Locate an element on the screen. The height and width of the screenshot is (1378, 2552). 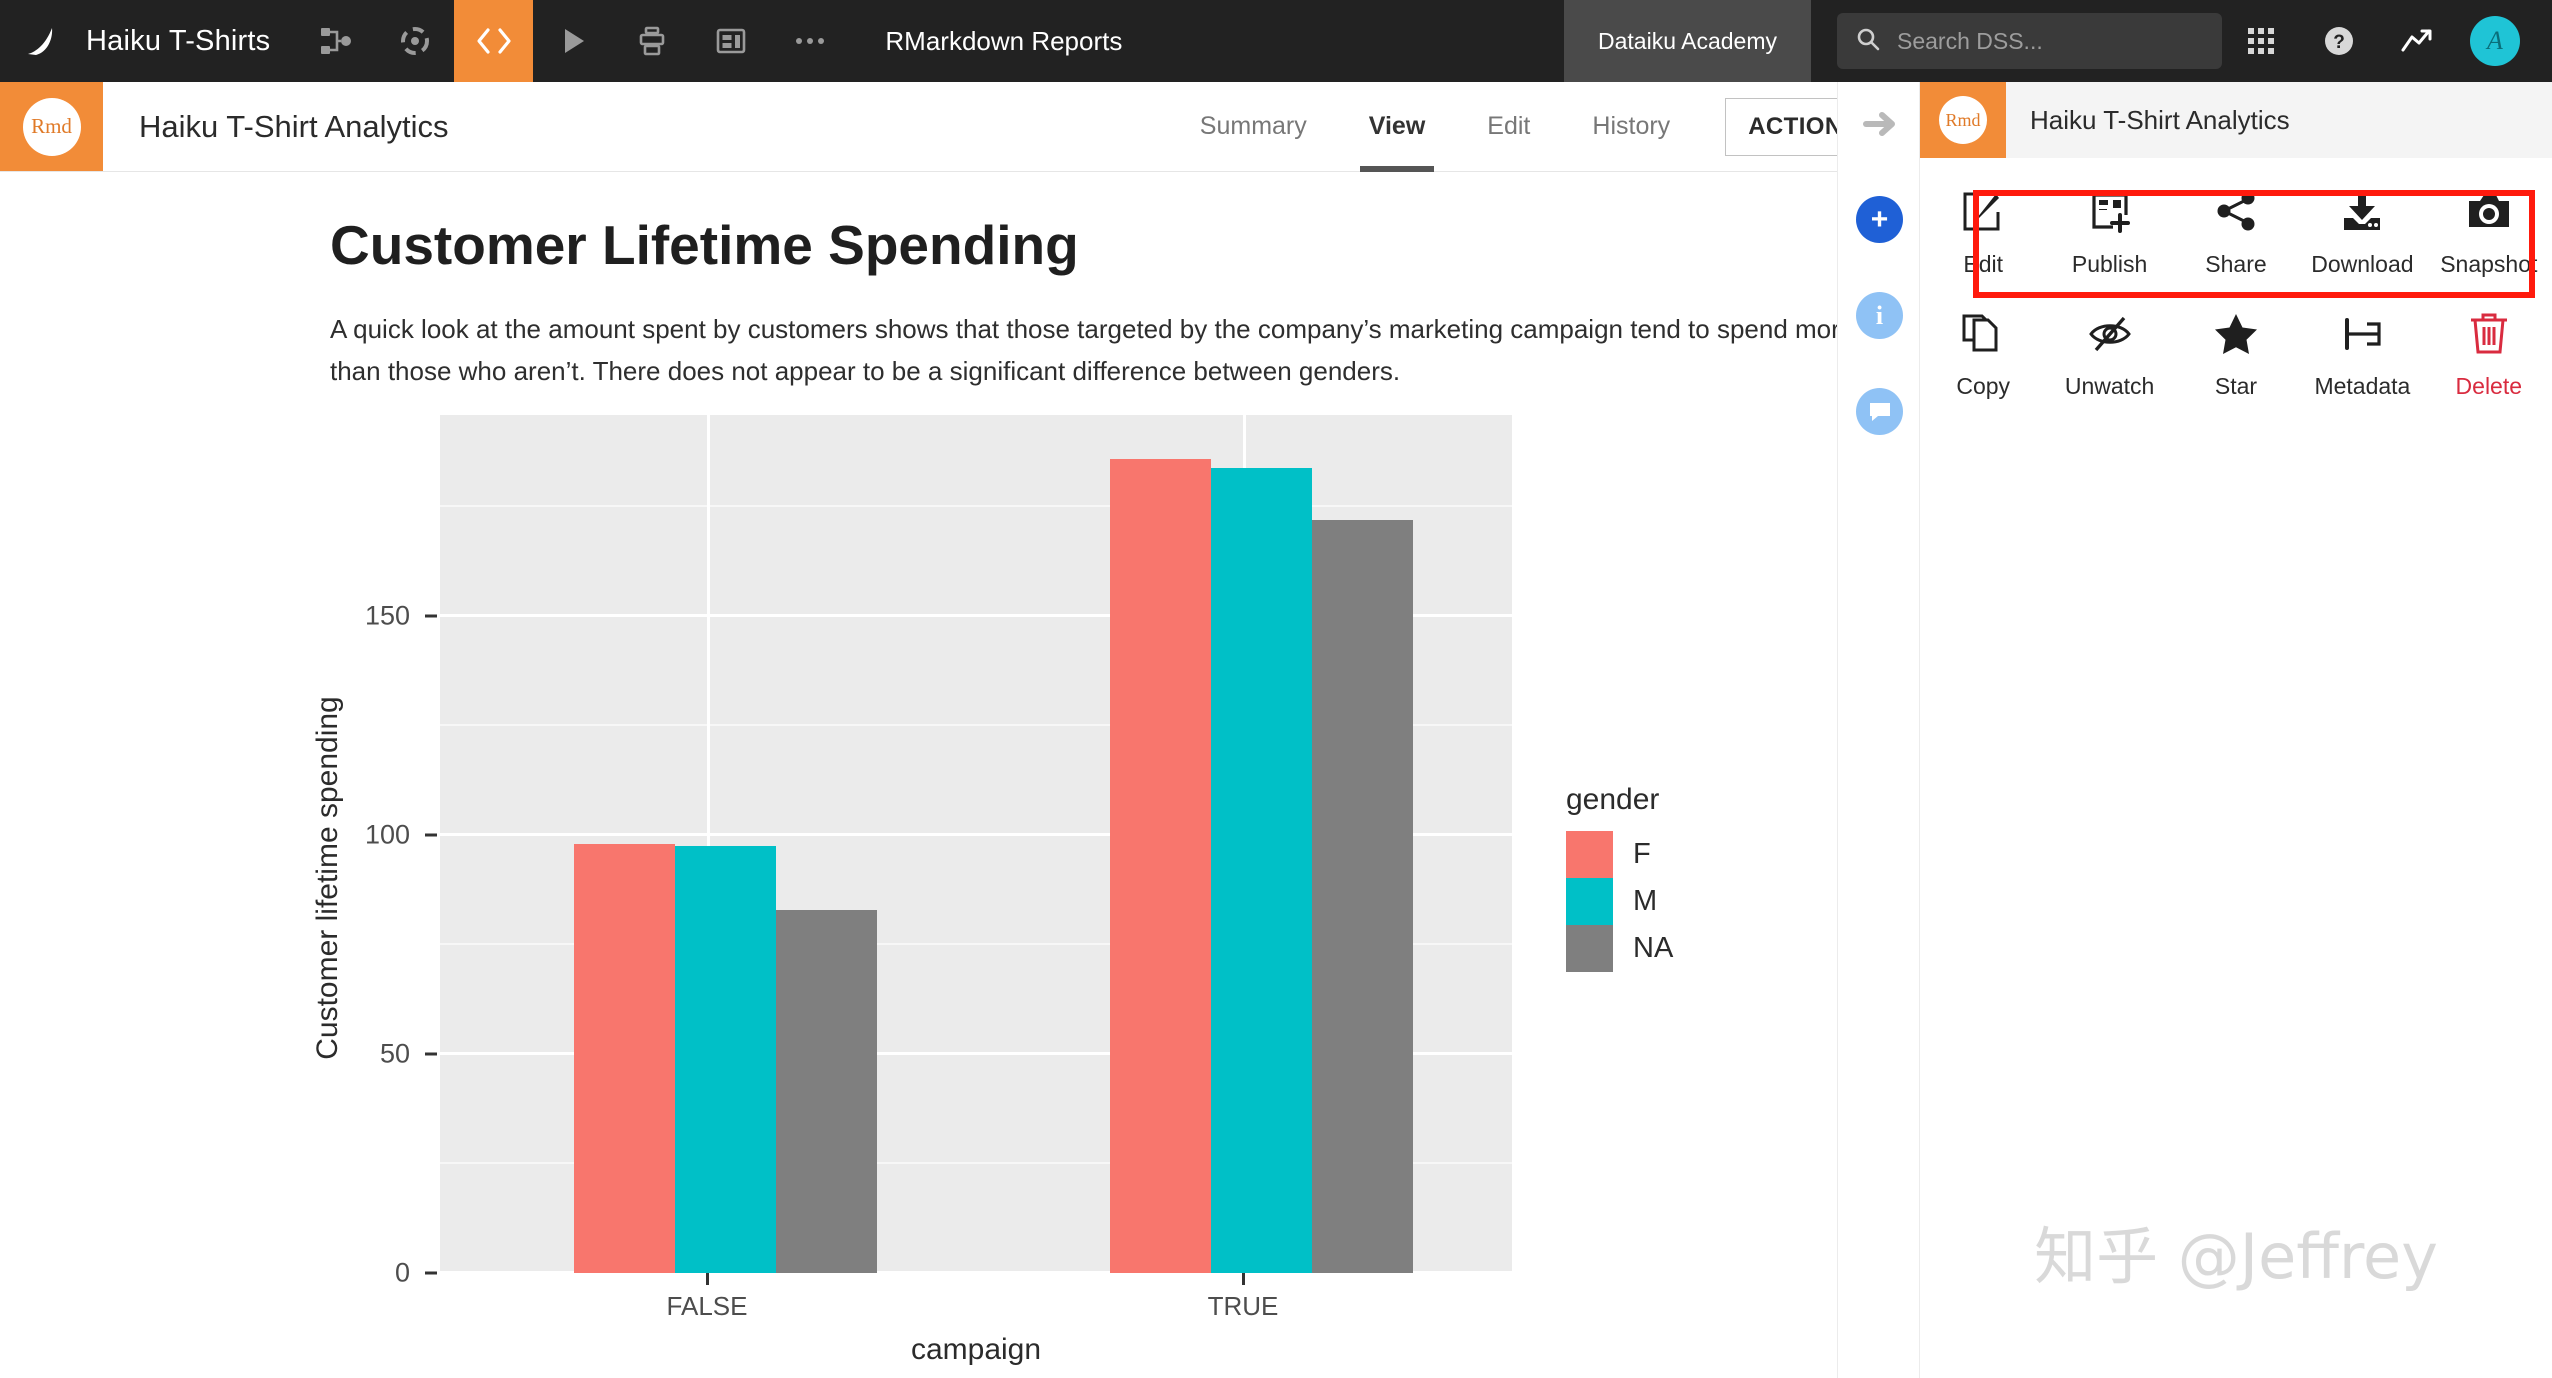
search-box is located at coordinates (2029, 41).